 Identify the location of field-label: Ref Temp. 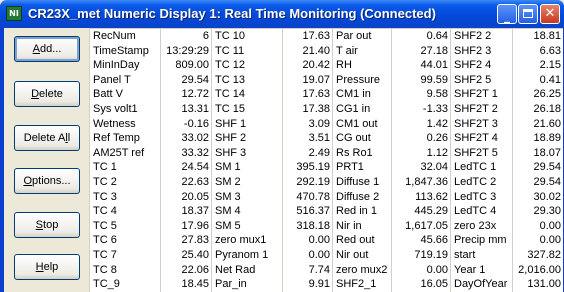
(125, 139).